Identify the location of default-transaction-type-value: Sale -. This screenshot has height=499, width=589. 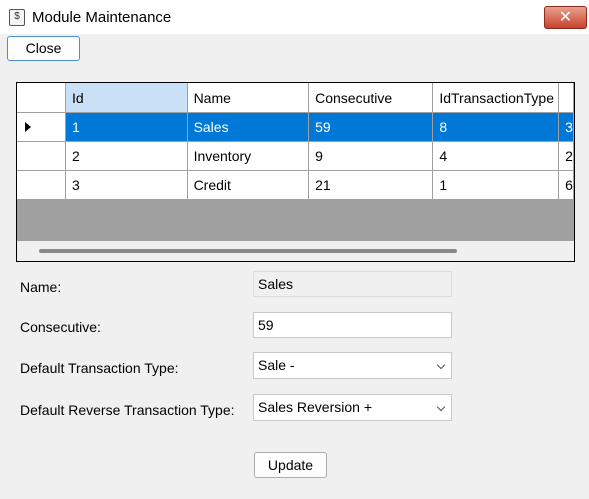
(276, 365).